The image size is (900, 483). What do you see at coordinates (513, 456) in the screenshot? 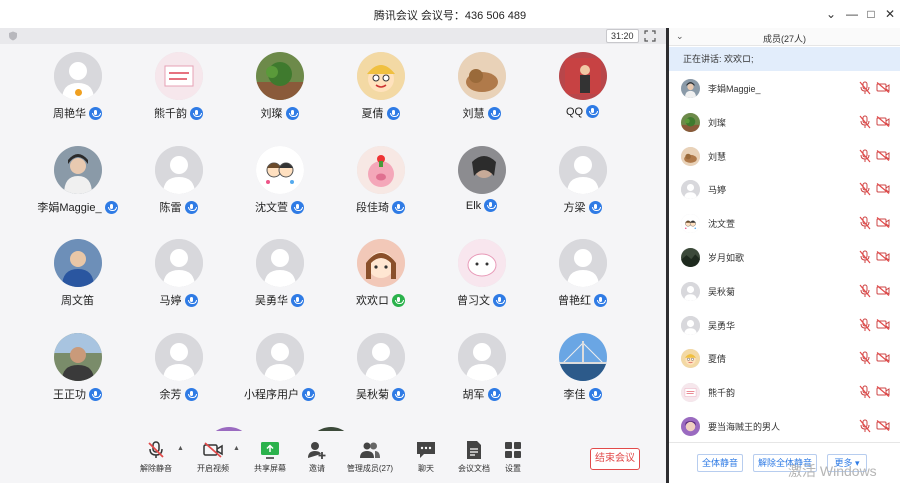
I see `settings-button: 设置` at bounding box center [513, 456].